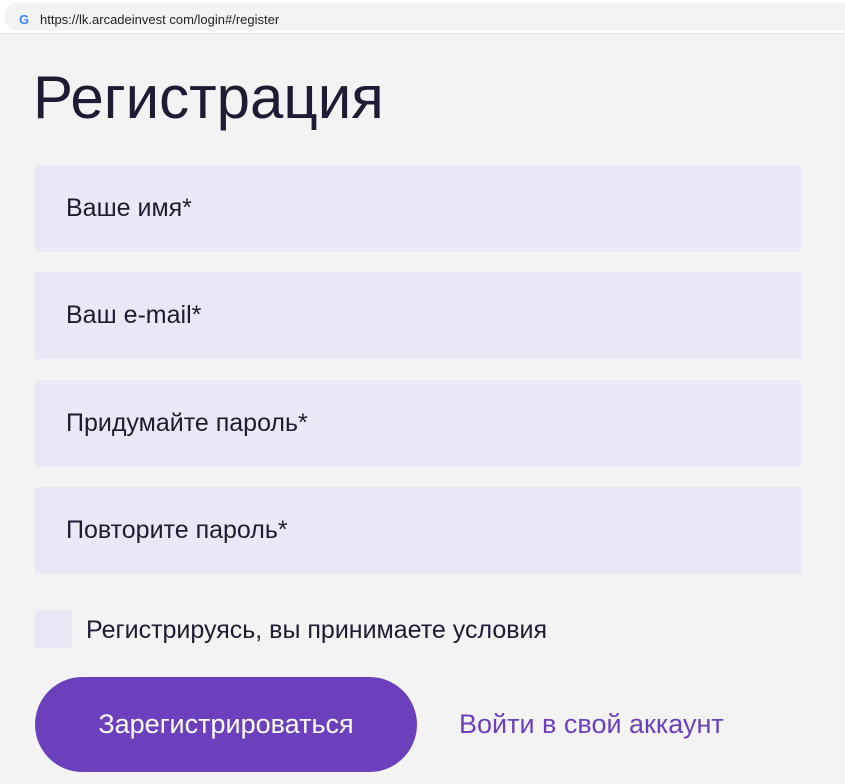 The width and height of the screenshot is (845, 784). I want to click on terms-checkbox, so click(53, 629).